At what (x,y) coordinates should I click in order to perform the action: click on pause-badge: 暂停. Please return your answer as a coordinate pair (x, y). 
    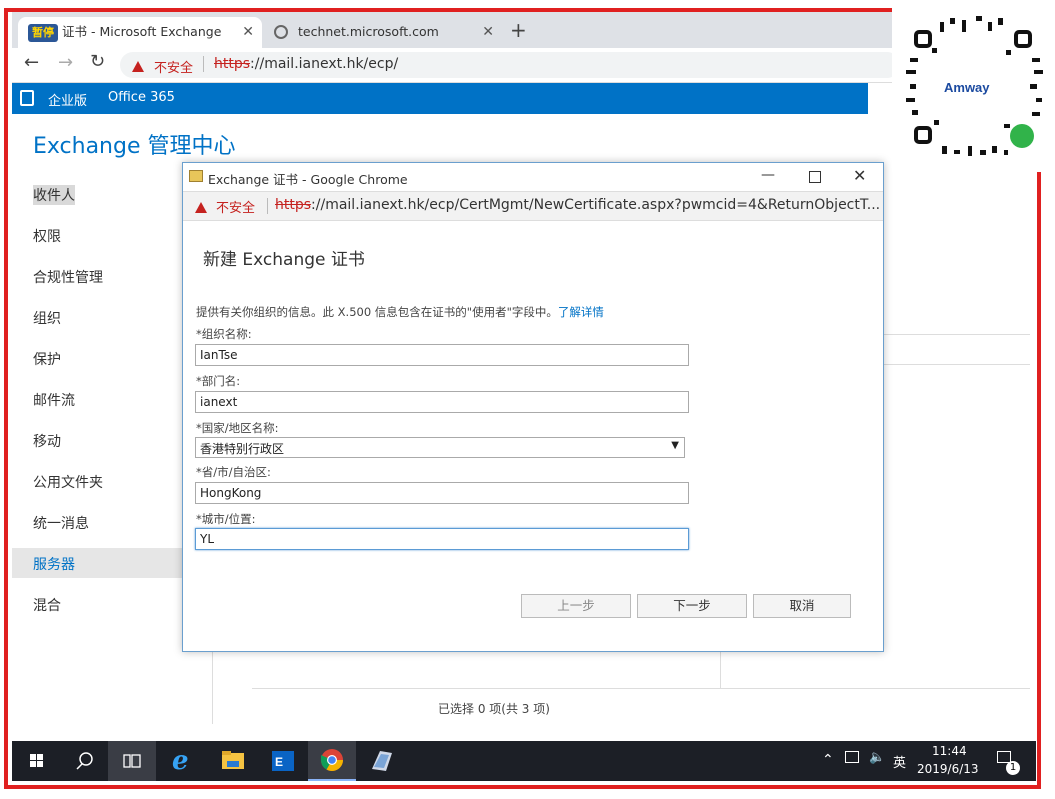
    Looking at the image, I should click on (43, 33).